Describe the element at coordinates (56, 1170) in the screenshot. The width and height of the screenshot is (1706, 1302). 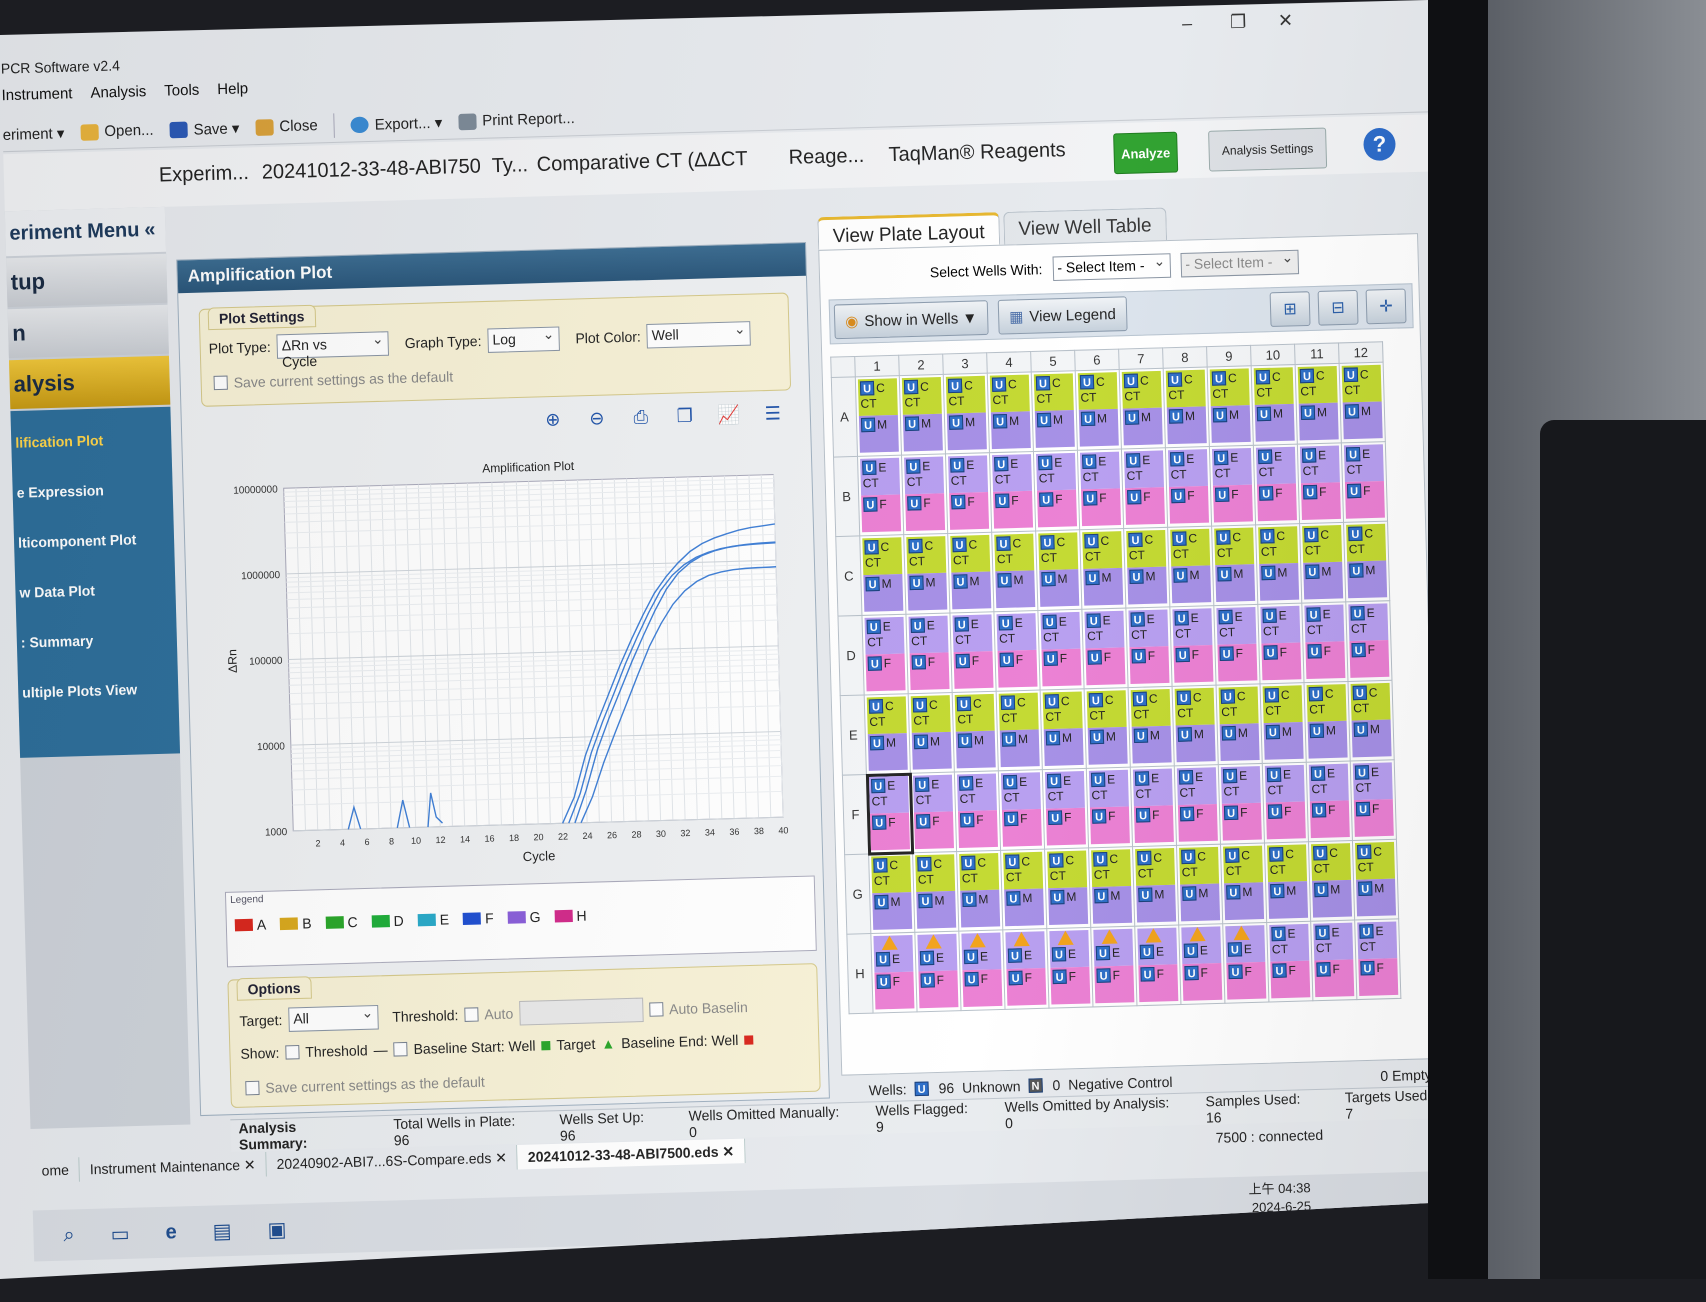
I see `file-tab-home: ome` at that location.